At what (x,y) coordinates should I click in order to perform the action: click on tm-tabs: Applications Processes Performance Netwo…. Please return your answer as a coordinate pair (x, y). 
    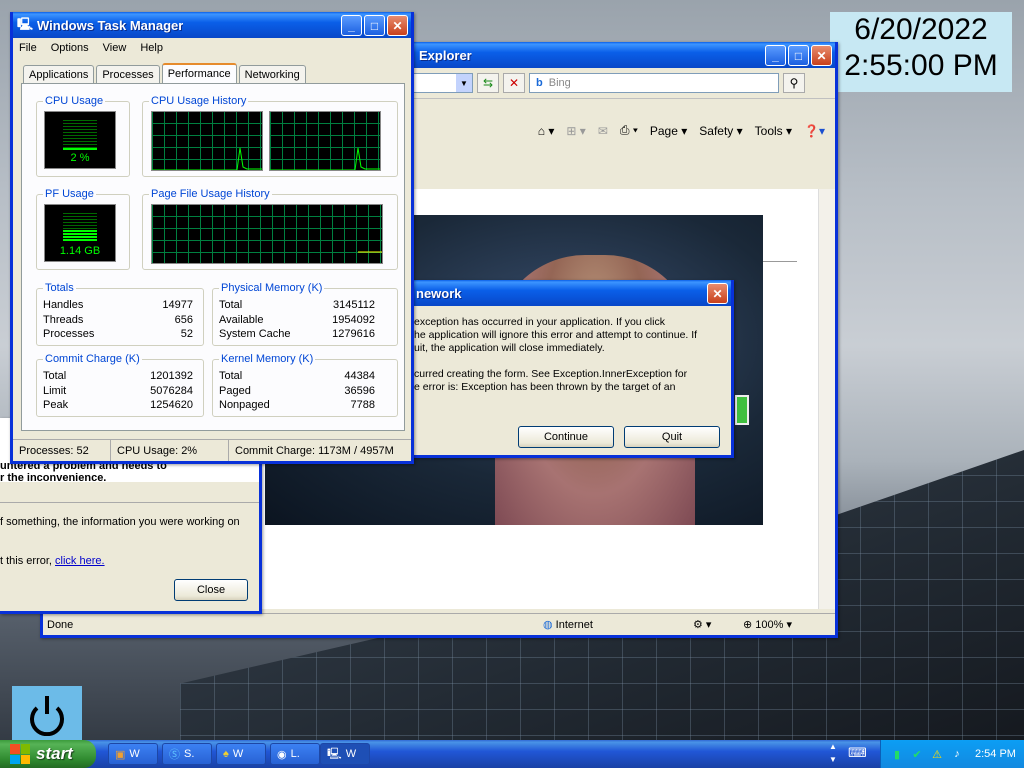
    Looking at the image, I should click on (164, 73).